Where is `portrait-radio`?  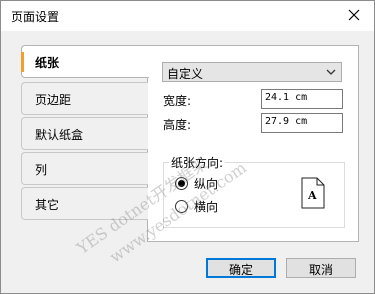
portrait-radio is located at coordinates (181, 183).